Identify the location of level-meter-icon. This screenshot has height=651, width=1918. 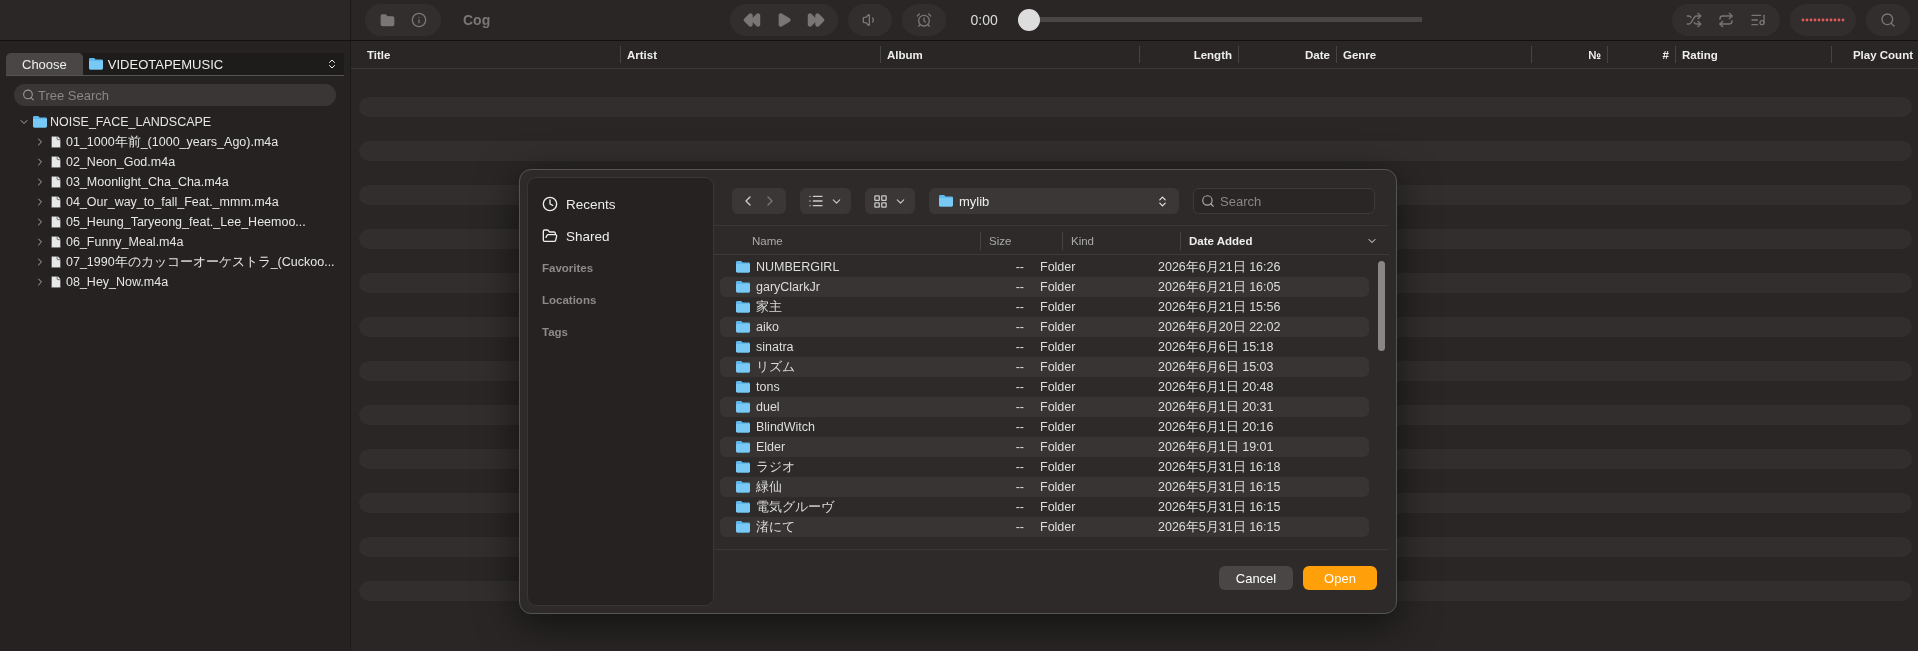
(1823, 20).